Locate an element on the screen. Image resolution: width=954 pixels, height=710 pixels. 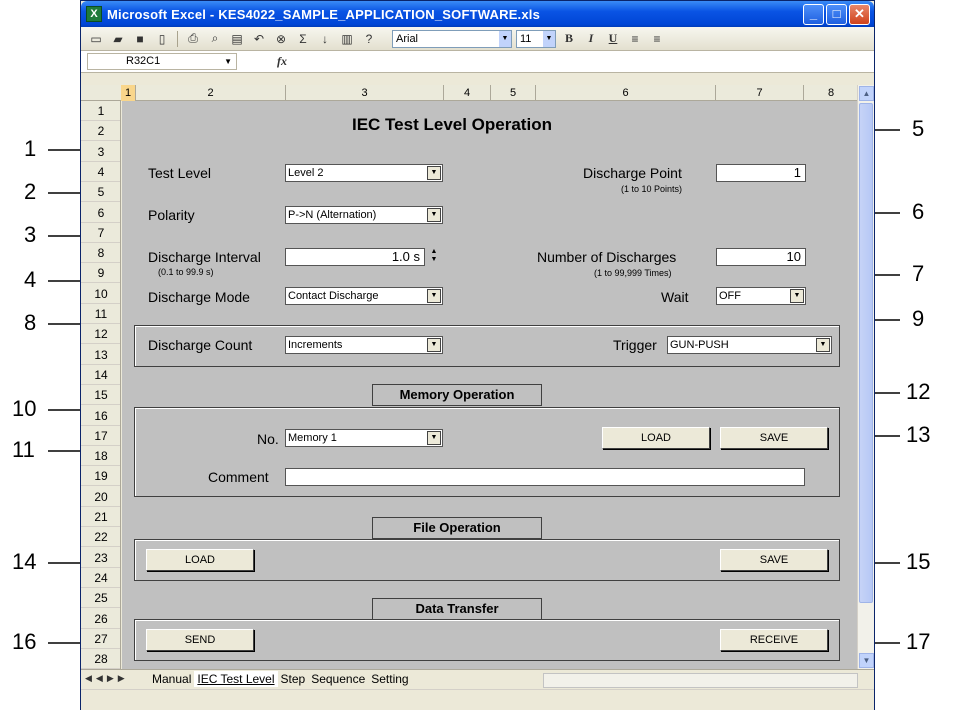
scroll-up-icon: ▲ is located at coordinates (866, 93).